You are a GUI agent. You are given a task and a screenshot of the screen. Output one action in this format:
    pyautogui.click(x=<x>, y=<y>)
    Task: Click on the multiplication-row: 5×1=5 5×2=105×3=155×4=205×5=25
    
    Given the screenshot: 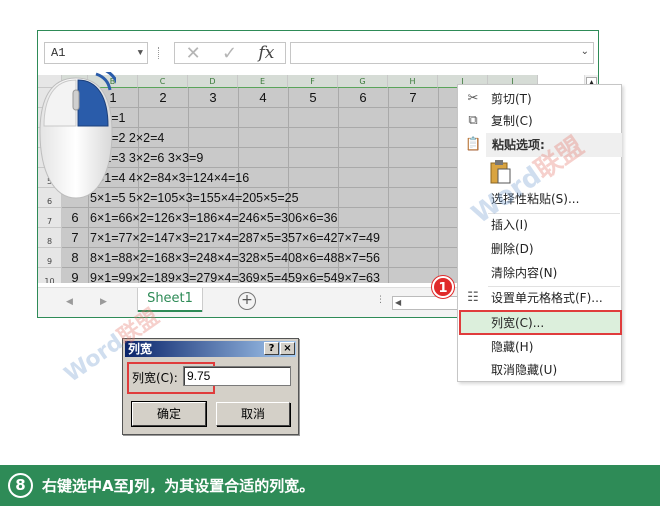 What is the action you would take?
    pyautogui.click(x=194, y=198)
    